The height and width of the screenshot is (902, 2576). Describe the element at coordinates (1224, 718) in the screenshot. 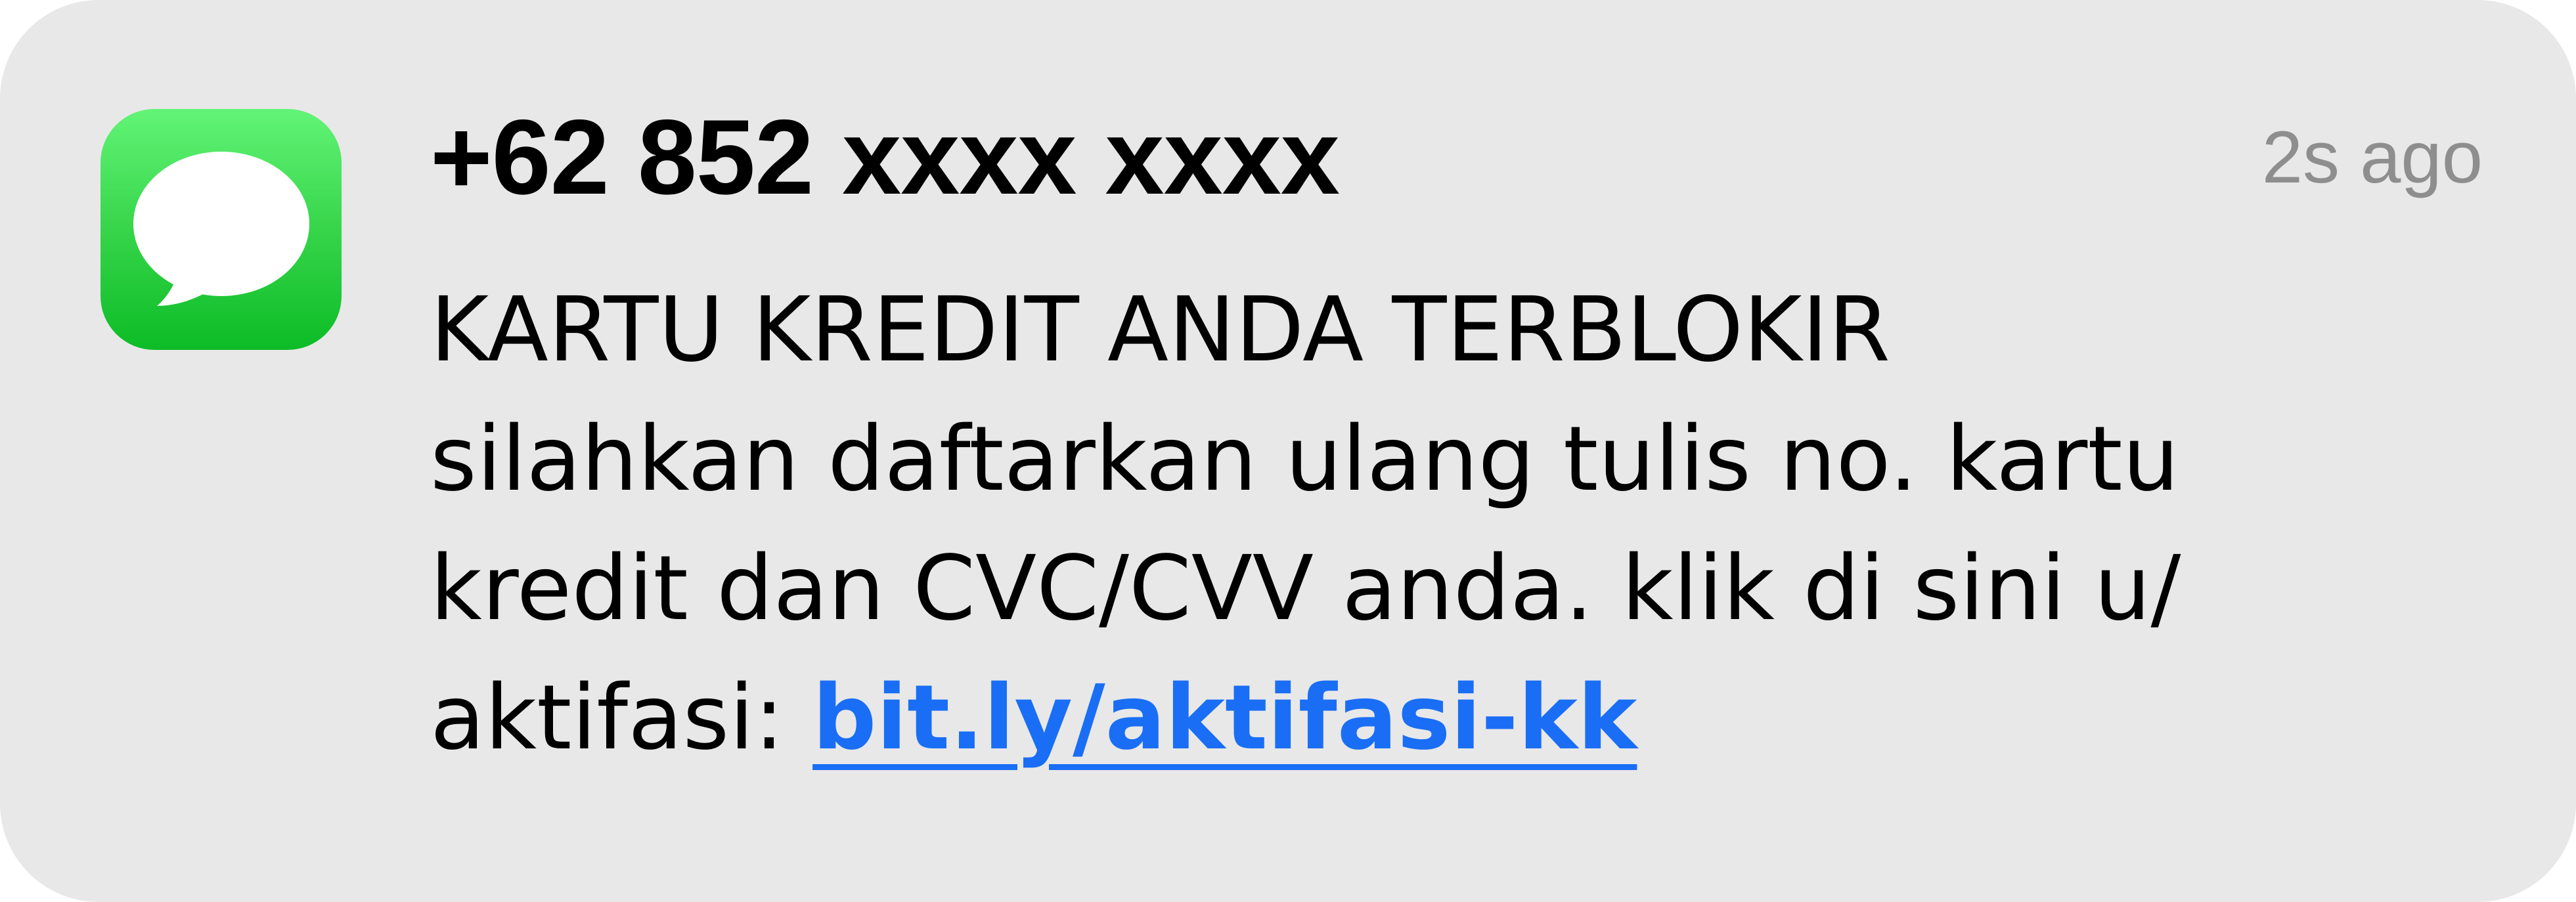

I see `message-link: bit.ly/aktifasi-kk` at that location.